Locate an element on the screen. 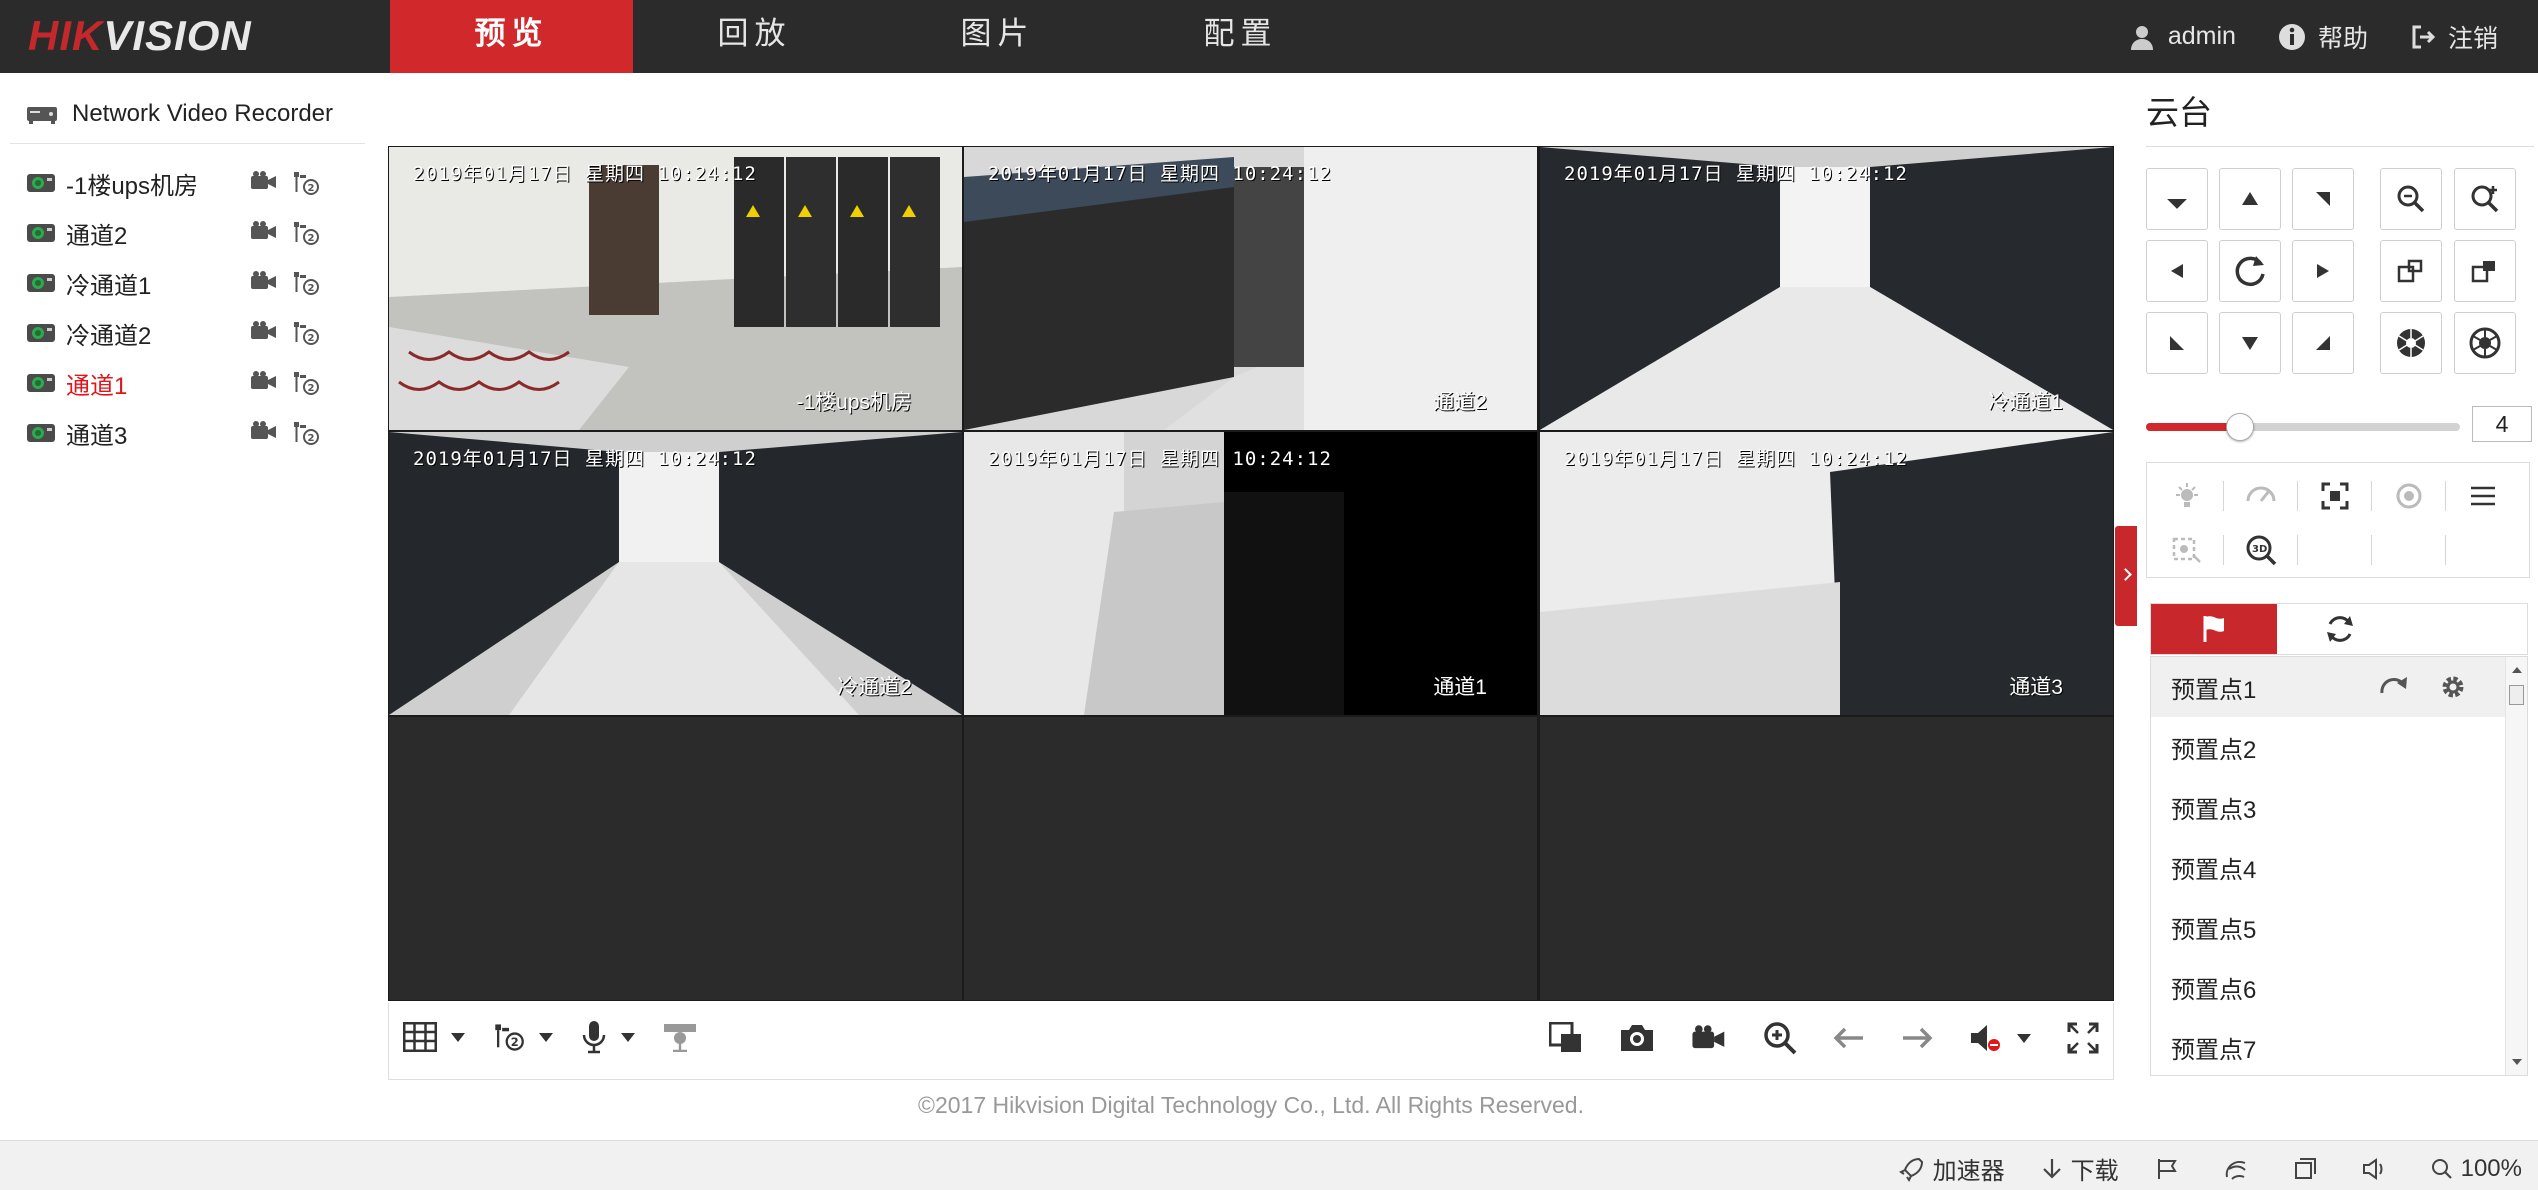 This screenshot has width=2538, height=1190. lens-init-button is located at coordinates (2409, 496).